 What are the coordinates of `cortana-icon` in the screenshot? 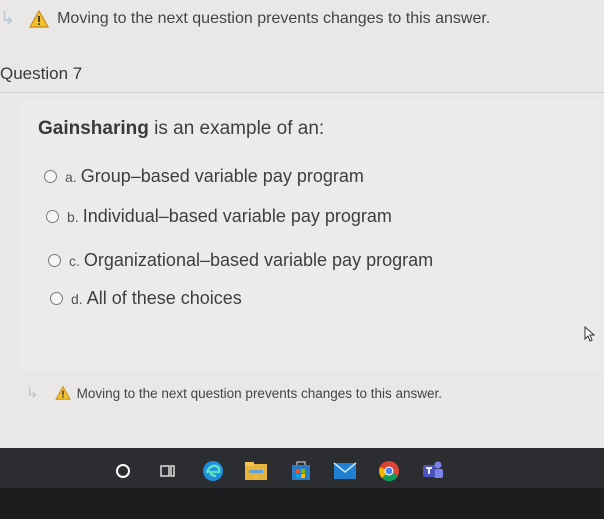 It's located at (123, 471).